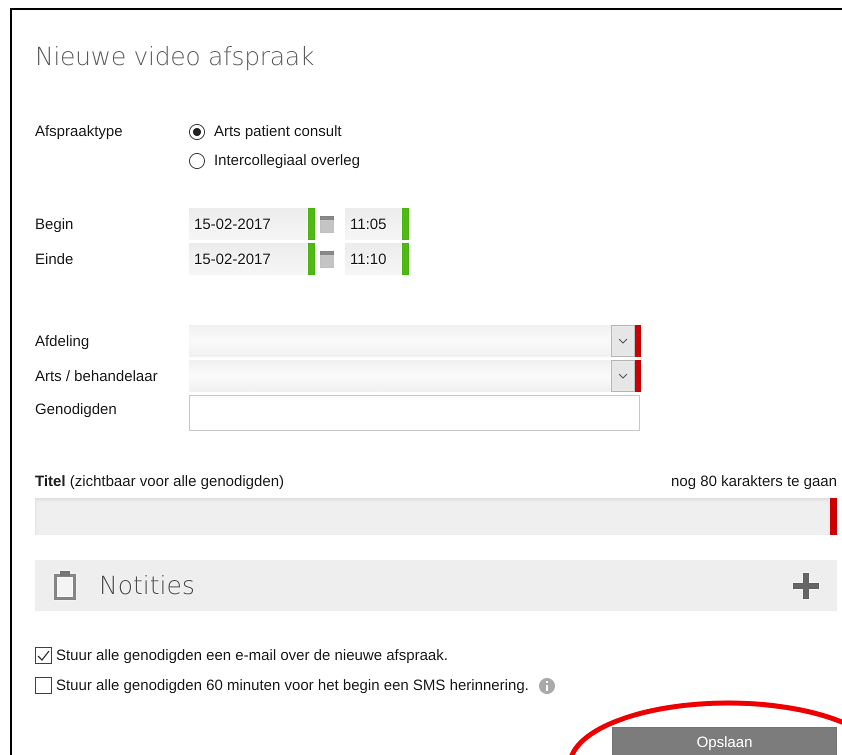  What do you see at coordinates (159, 481) in the screenshot?
I see `title-label: Titel (zichtbaar voor alle genodigden)` at bounding box center [159, 481].